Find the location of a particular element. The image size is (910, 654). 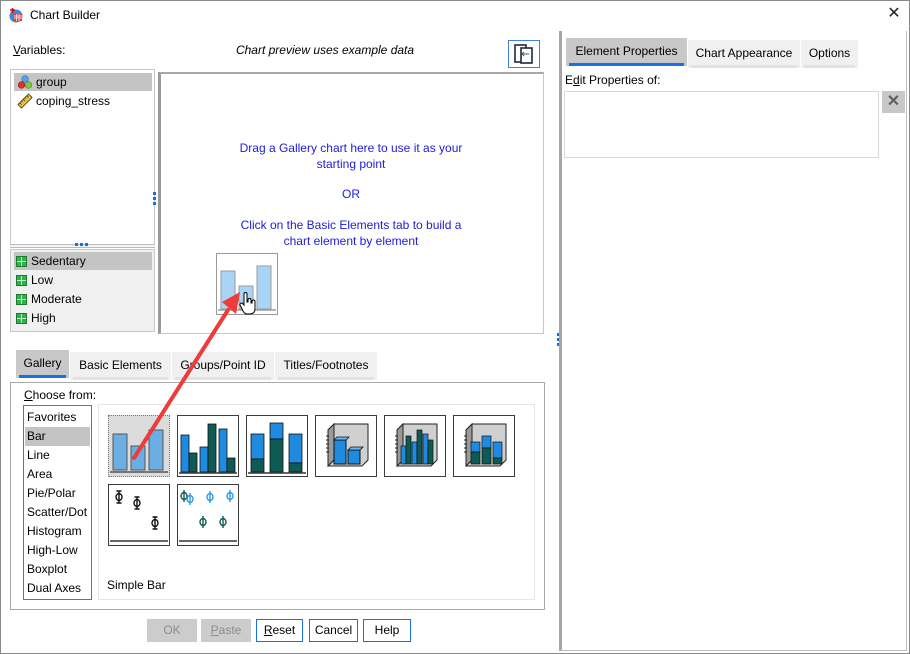

clustered-bar-chart-icon is located at coordinates (208, 448).